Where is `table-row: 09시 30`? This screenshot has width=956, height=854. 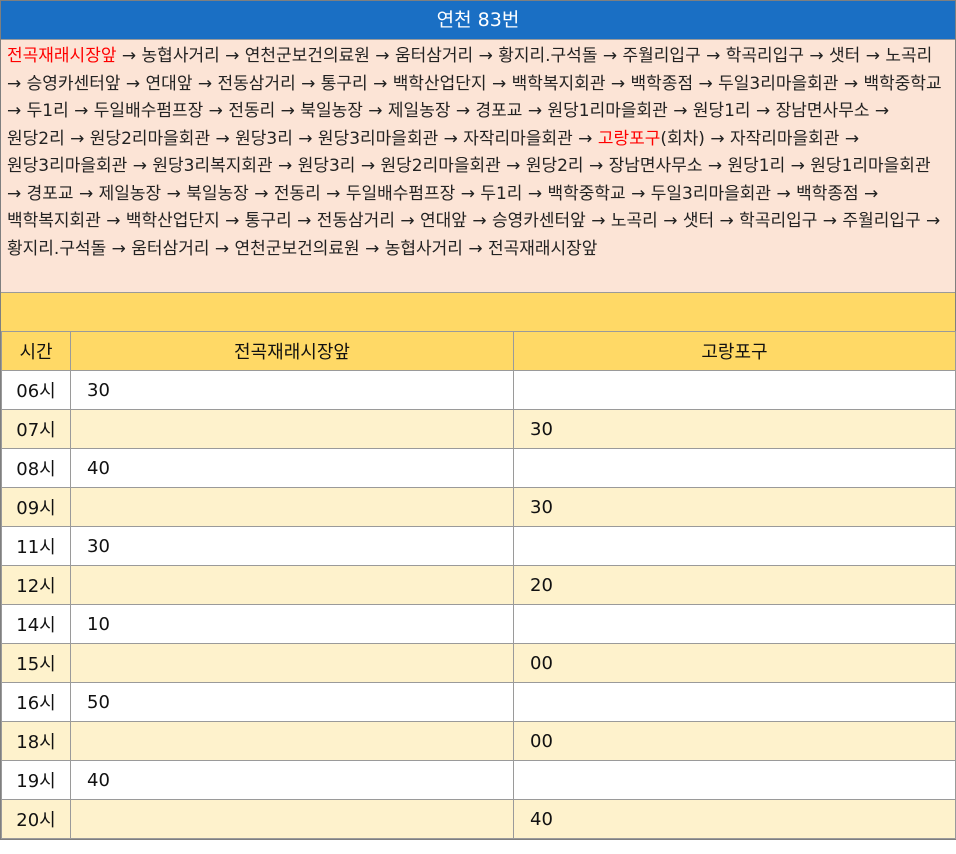 table-row: 09시 30 is located at coordinates (478, 507).